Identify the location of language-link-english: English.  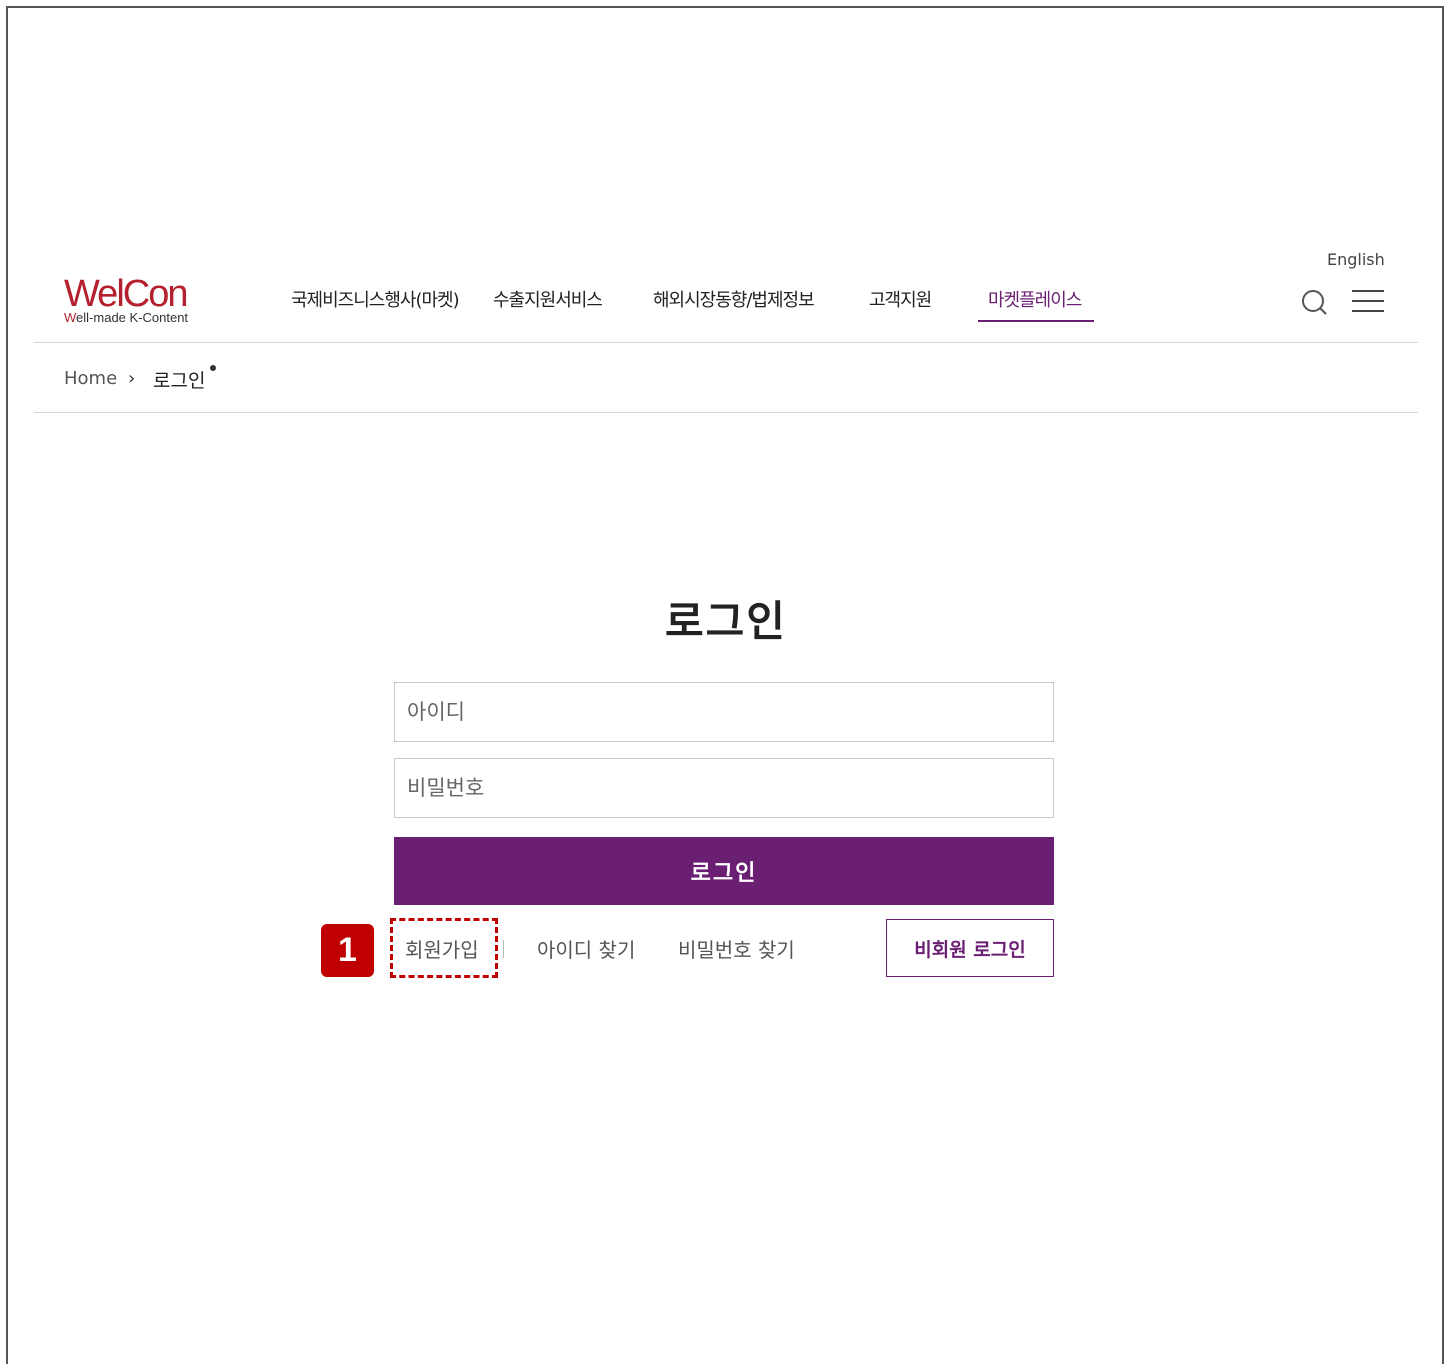
(1356, 259).